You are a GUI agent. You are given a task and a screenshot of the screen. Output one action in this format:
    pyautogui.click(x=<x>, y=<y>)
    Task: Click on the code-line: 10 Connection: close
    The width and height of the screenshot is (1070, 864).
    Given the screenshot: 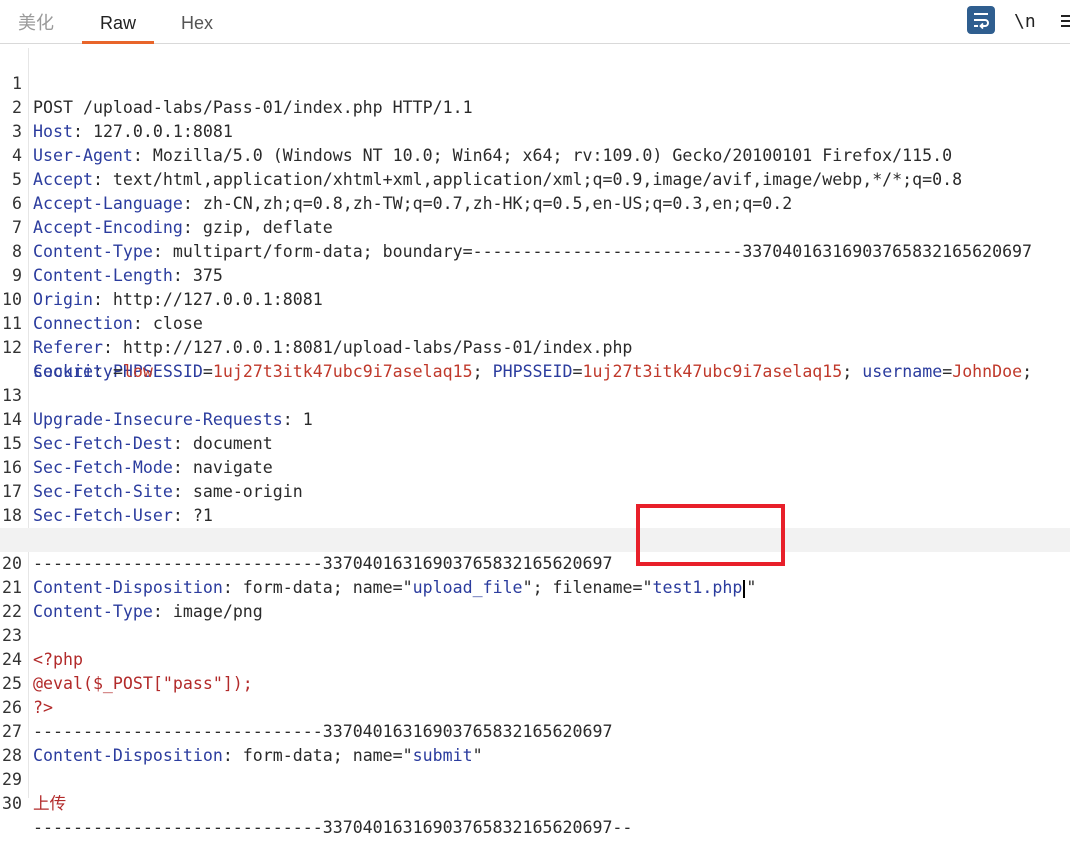 What is the action you would take?
    pyautogui.click(x=535, y=298)
    